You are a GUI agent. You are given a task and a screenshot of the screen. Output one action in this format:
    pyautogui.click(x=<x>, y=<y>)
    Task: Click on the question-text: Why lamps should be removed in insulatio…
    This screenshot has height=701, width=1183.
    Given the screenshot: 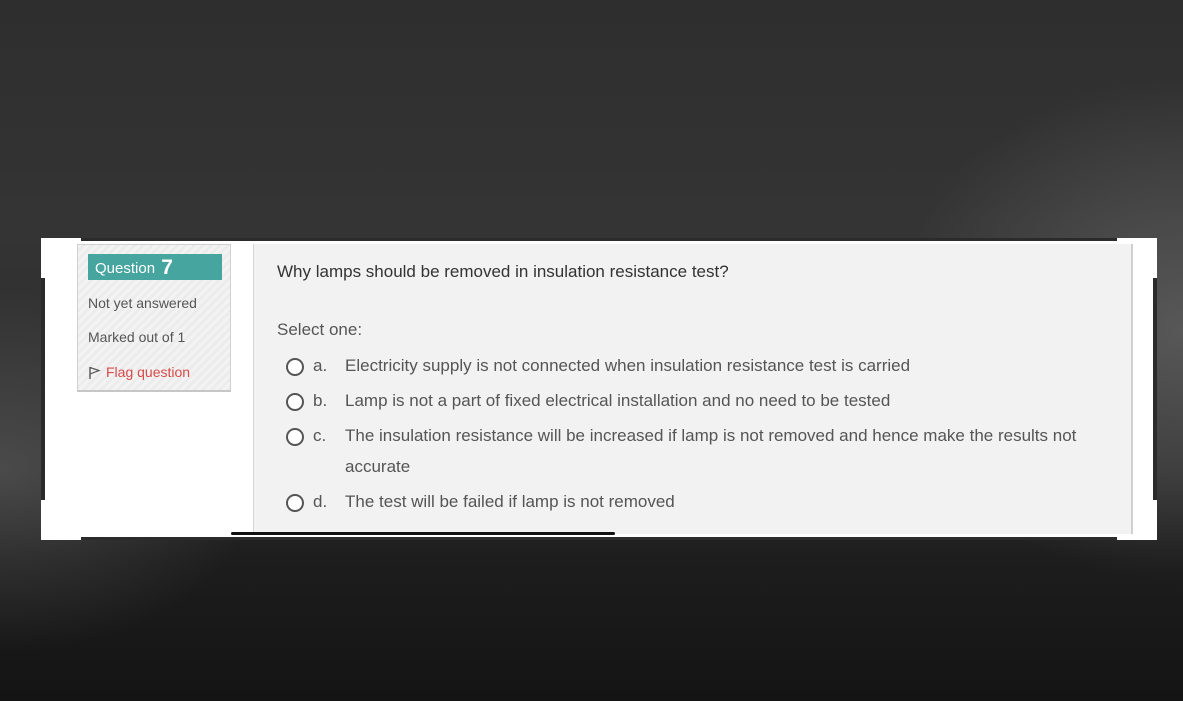 What is the action you would take?
    pyautogui.click(x=503, y=271)
    